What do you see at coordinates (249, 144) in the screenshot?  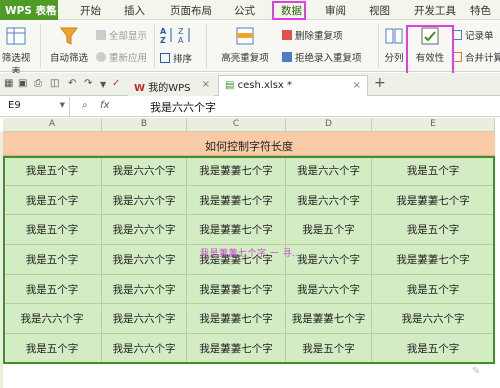 I see `sheet-title-cell: 如何控制字符长度` at bounding box center [249, 144].